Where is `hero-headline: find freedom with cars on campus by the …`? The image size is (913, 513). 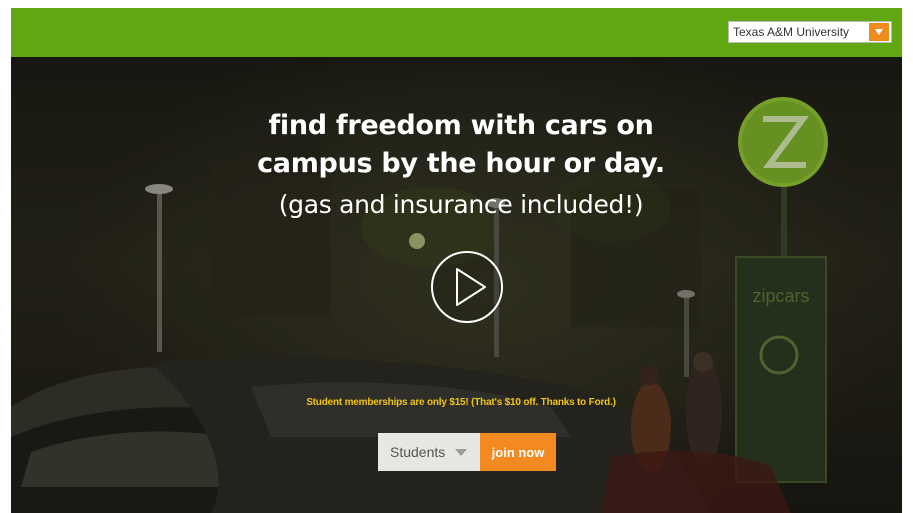 hero-headline: find freedom with cars on campus by the … is located at coordinates (461, 145).